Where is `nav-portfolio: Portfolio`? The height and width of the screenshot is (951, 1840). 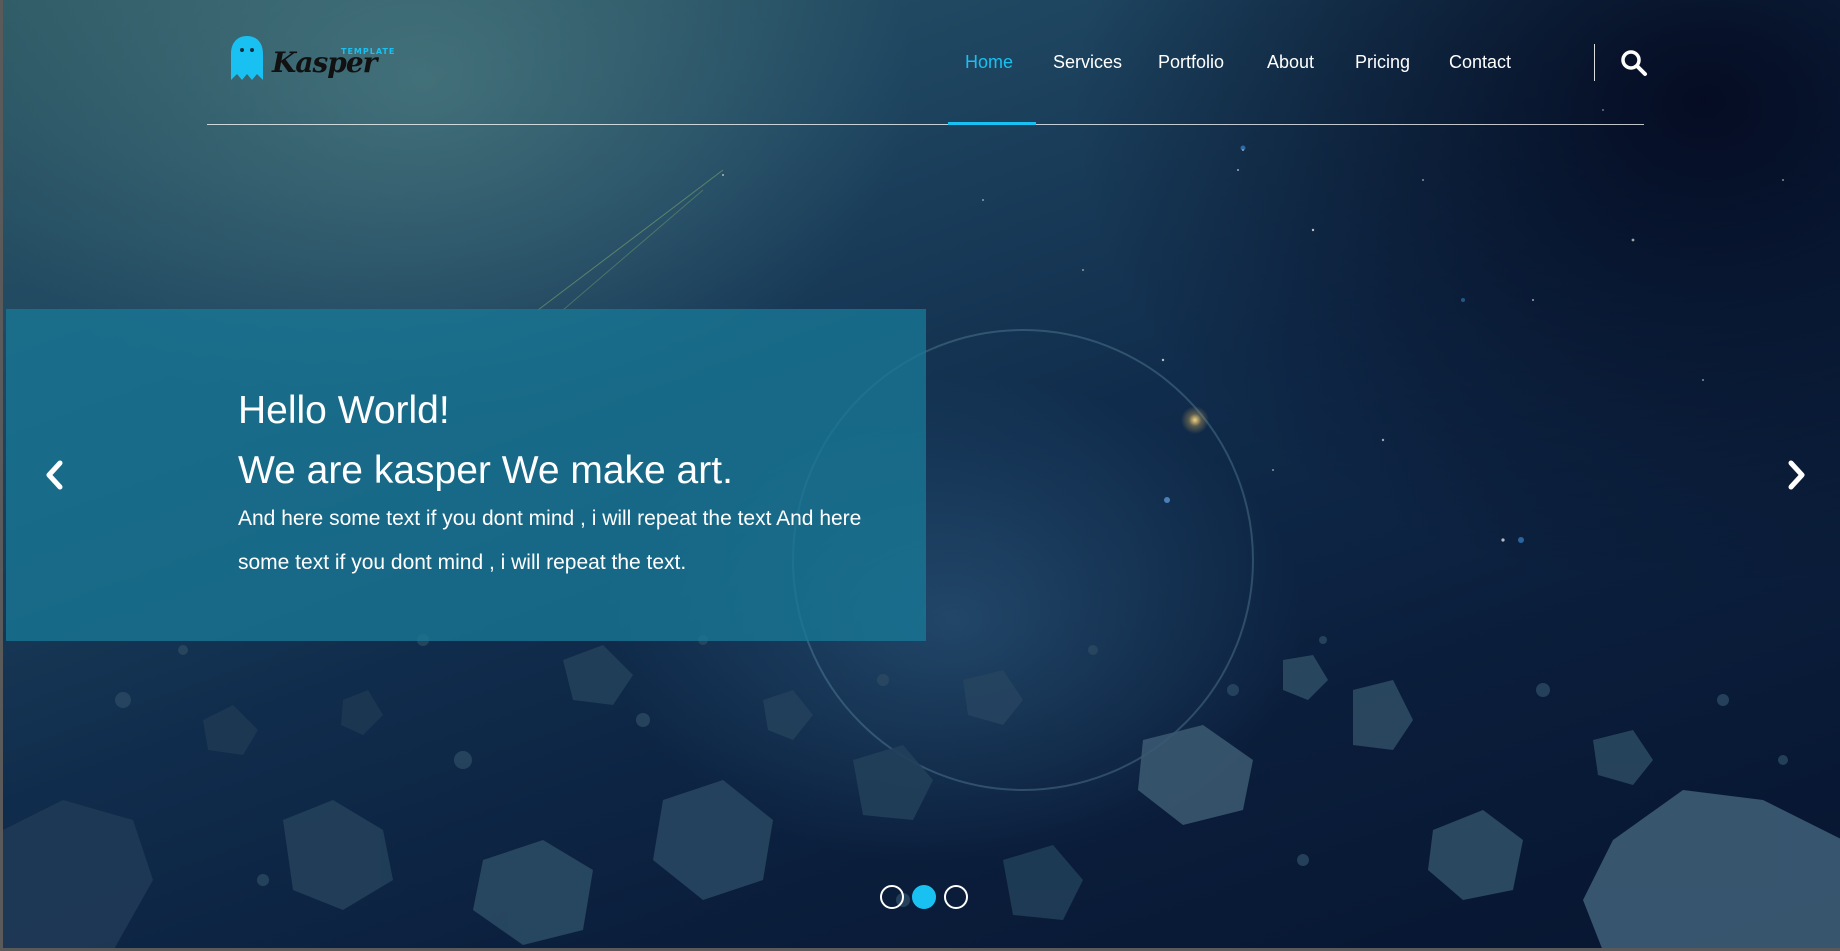
nav-portfolio: Portfolio is located at coordinates (1191, 62).